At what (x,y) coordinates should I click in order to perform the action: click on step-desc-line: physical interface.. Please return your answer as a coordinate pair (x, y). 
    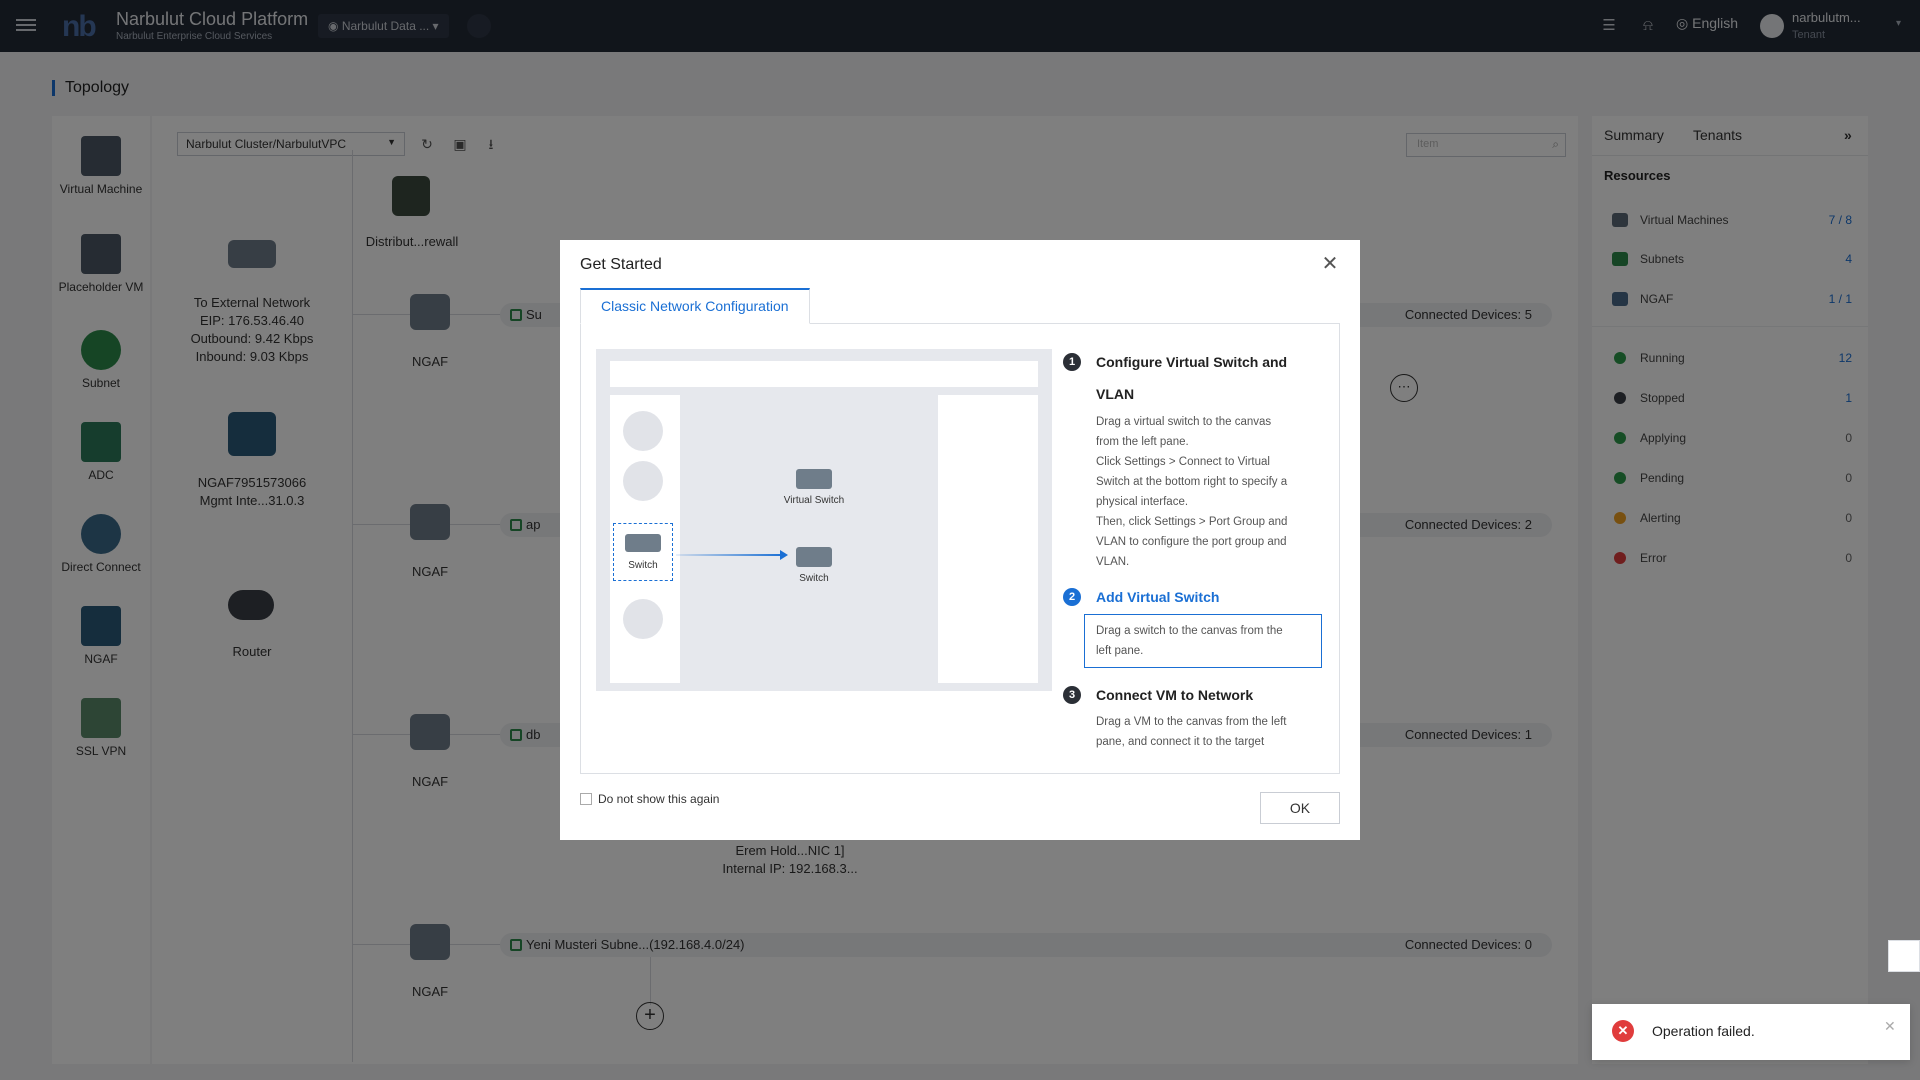
    Looking at the image, I should click on (1142, 502).